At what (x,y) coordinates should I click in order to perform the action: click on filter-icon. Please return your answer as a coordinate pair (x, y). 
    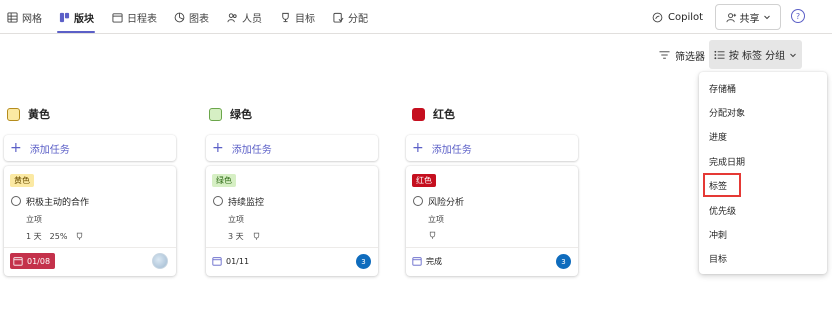
    Looking at the image, I should click on (664, 55).